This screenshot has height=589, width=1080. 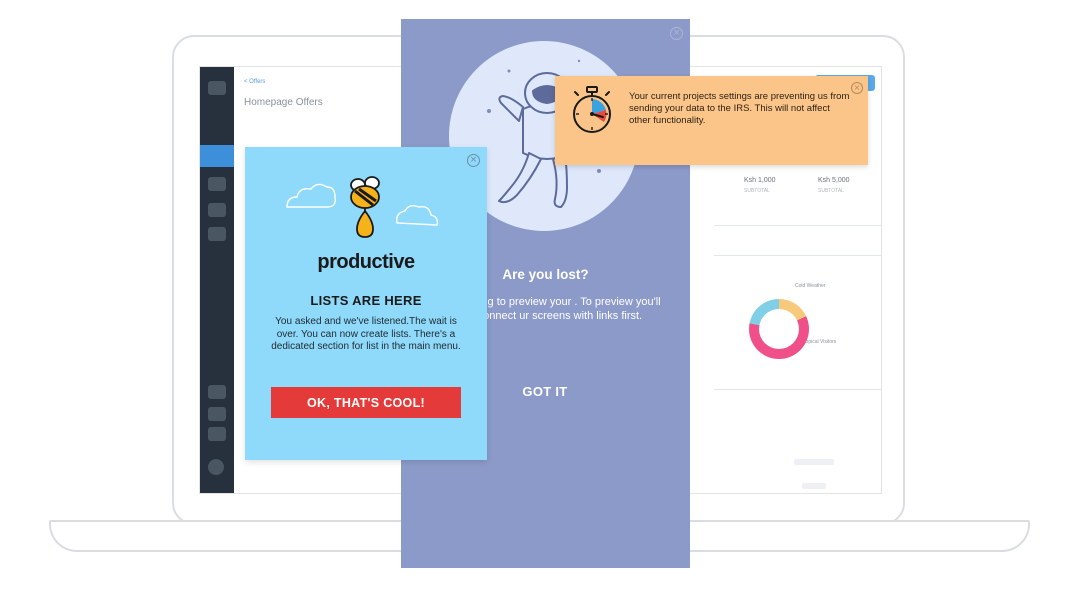 What do you see at coordinates (217, 280) in the screenshot?
I see `app-sidebar` at bounding box center [217, 280].